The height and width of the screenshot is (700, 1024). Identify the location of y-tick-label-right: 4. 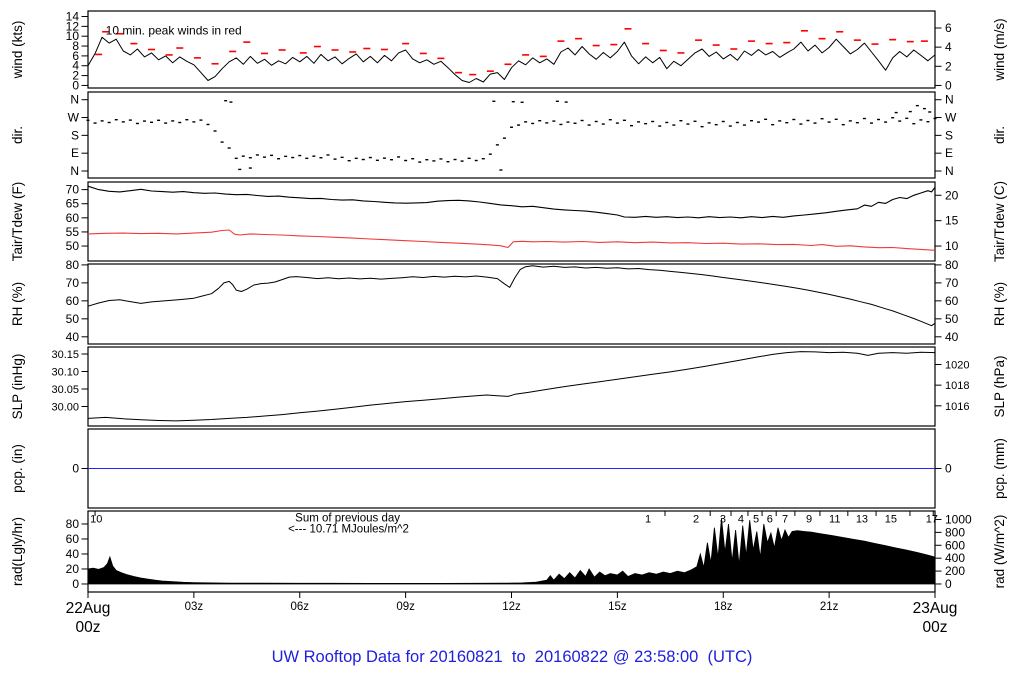
(948, 47).